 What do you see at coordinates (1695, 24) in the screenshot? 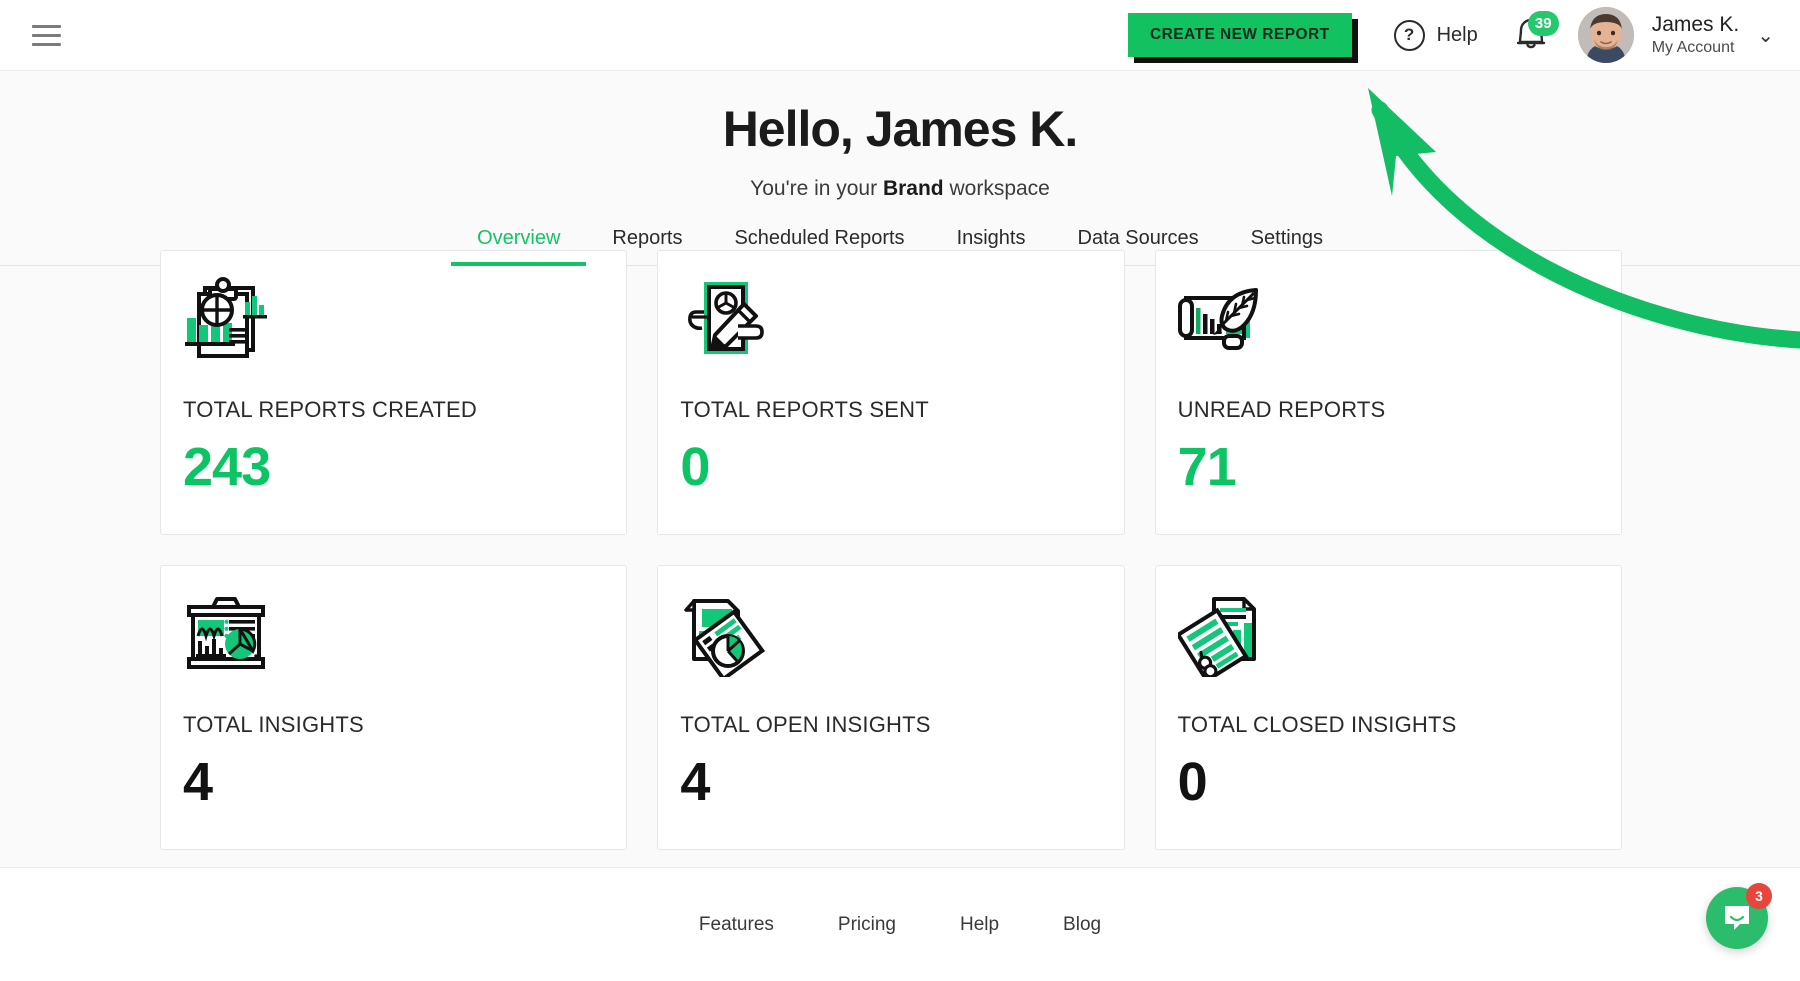
I see `account-name: James K.` at bounding box center [1695, 24].